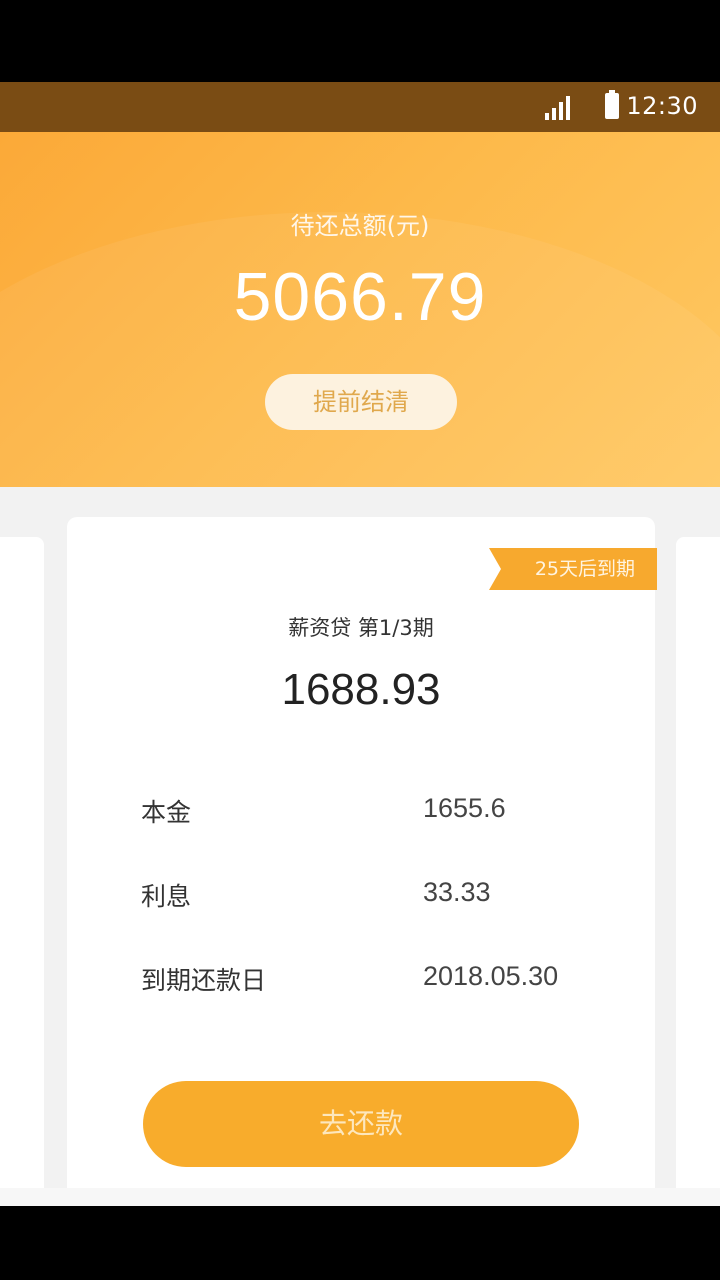 The height and width of the screenshot is (1280, 720). What do you see at coordinates (662, 106) in the screenshot?
I see `status-time: 12:30` at bounding box center [662, 106].